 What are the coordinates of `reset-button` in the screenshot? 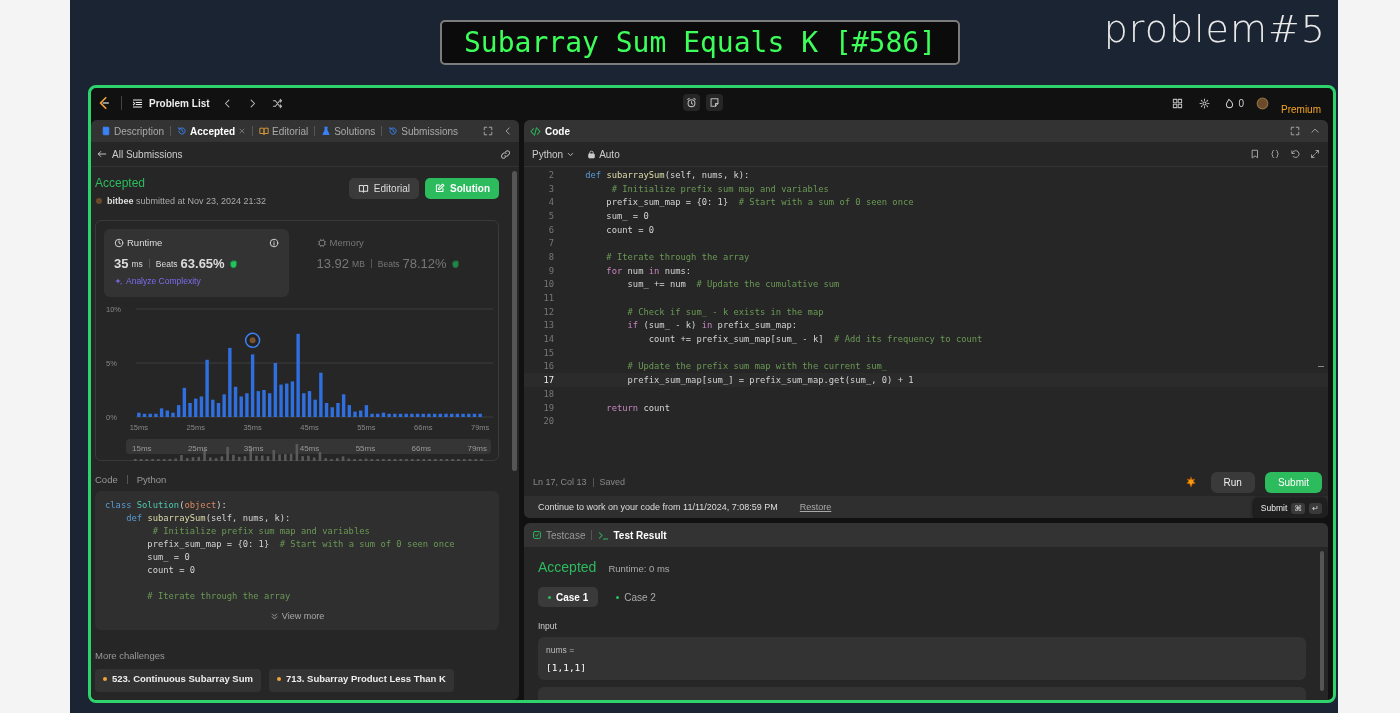 It's located at (1295, 154).